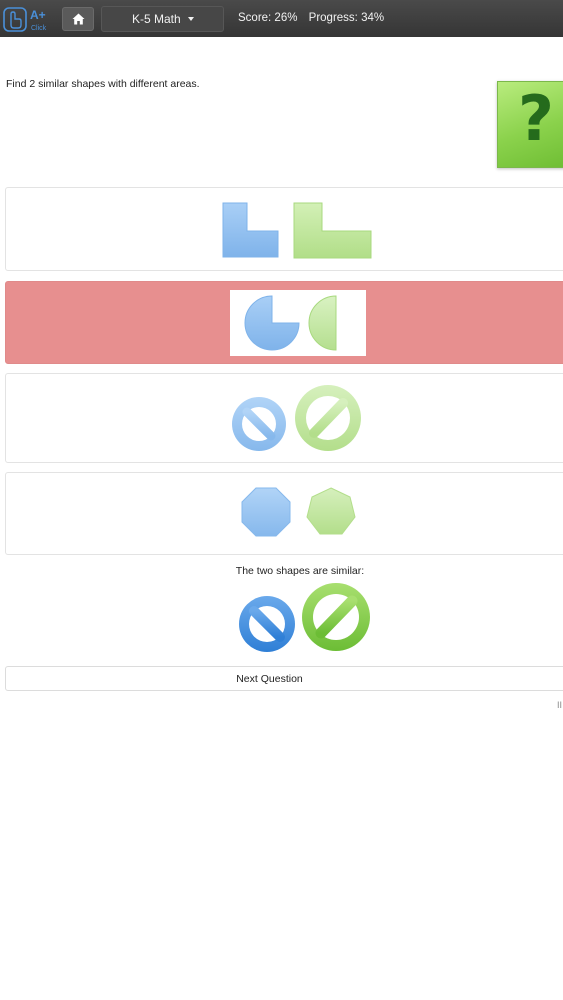  Describe the element at coordinates (300, 571) in the screenshot. I see `answer-label: The two shapes are similar:` at that location.